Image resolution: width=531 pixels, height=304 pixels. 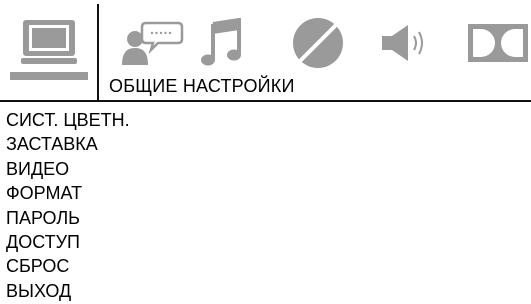 I want to click on section-title: ОБЩИЕ НАСТРОЙКИ, so click(x=202, y=86).